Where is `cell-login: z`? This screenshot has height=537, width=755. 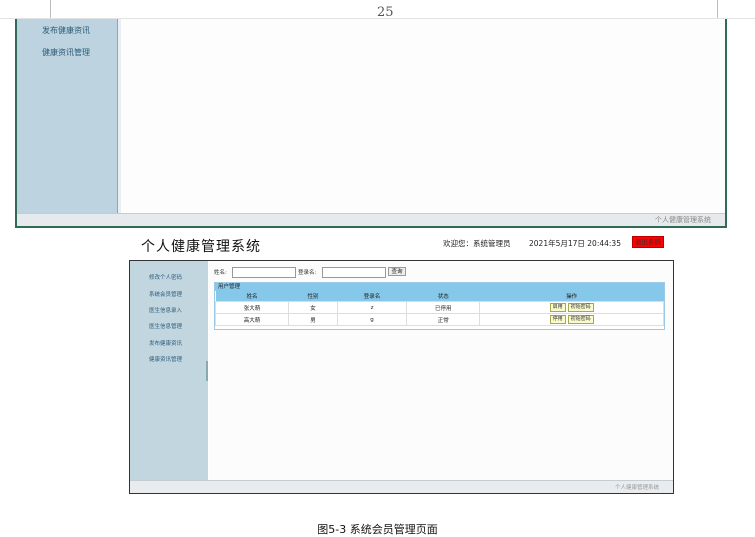
cell-login: z is located at coordinates (372, 307).